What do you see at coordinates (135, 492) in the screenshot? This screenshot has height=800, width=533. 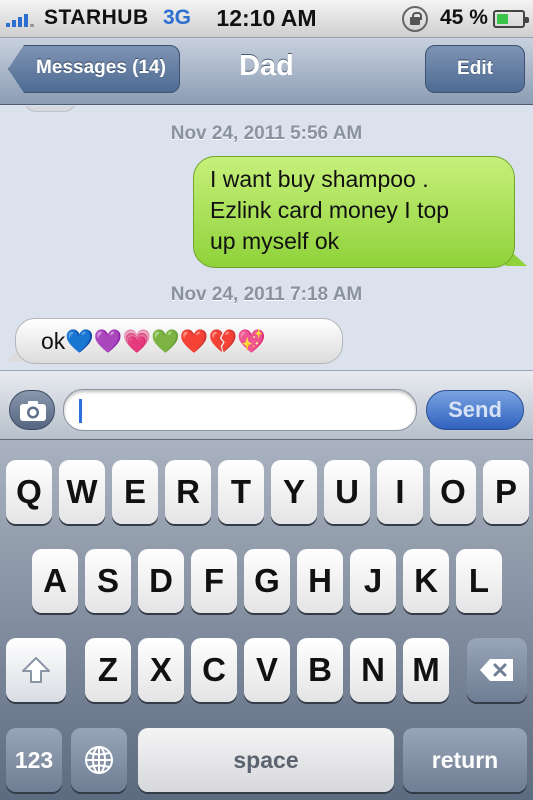 I see `key-e: E` at bounding box center [135, 492].